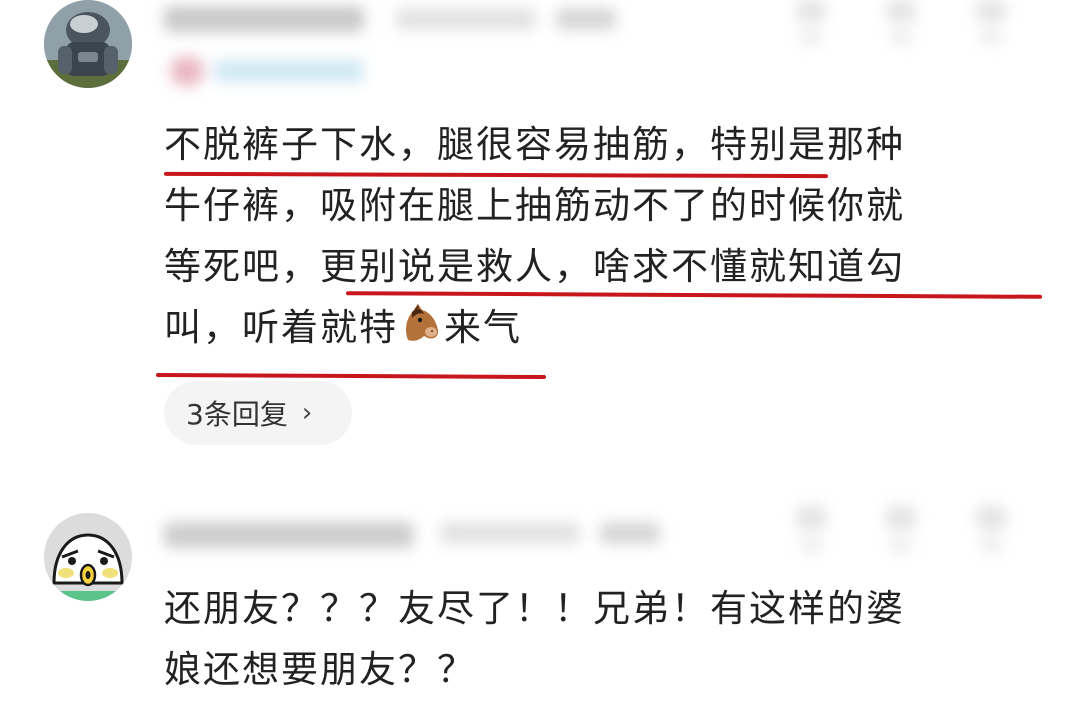 Image resolution: width=1080 pixels, height=708 pixels. What do you see at coordinates (307, 413) in the screenshot?
I see `chevron-right-icon: ›` at bounding box center [307, 413].